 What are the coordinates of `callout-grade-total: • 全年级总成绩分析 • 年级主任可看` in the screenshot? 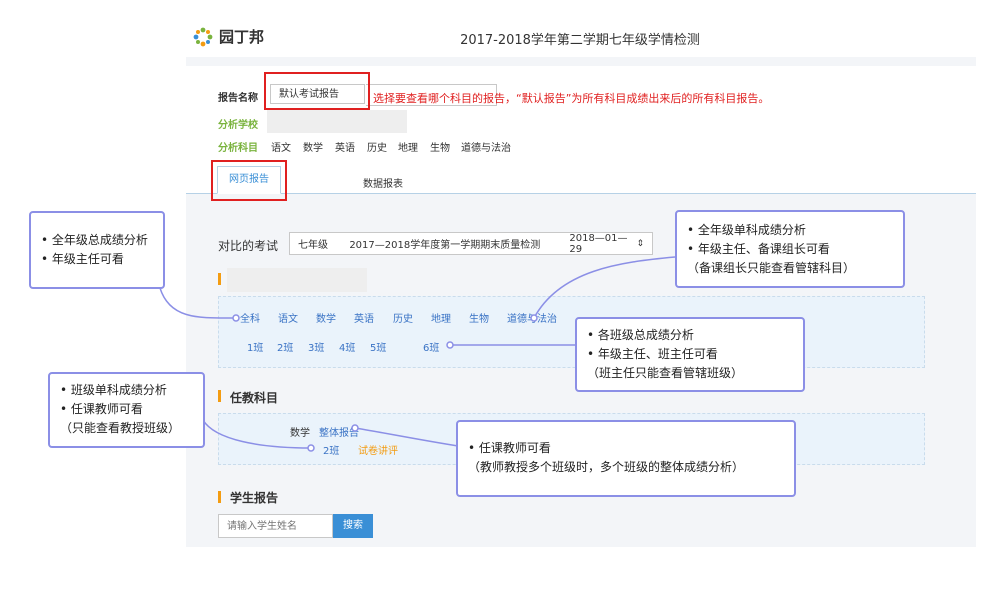 It's located at (97, 250).